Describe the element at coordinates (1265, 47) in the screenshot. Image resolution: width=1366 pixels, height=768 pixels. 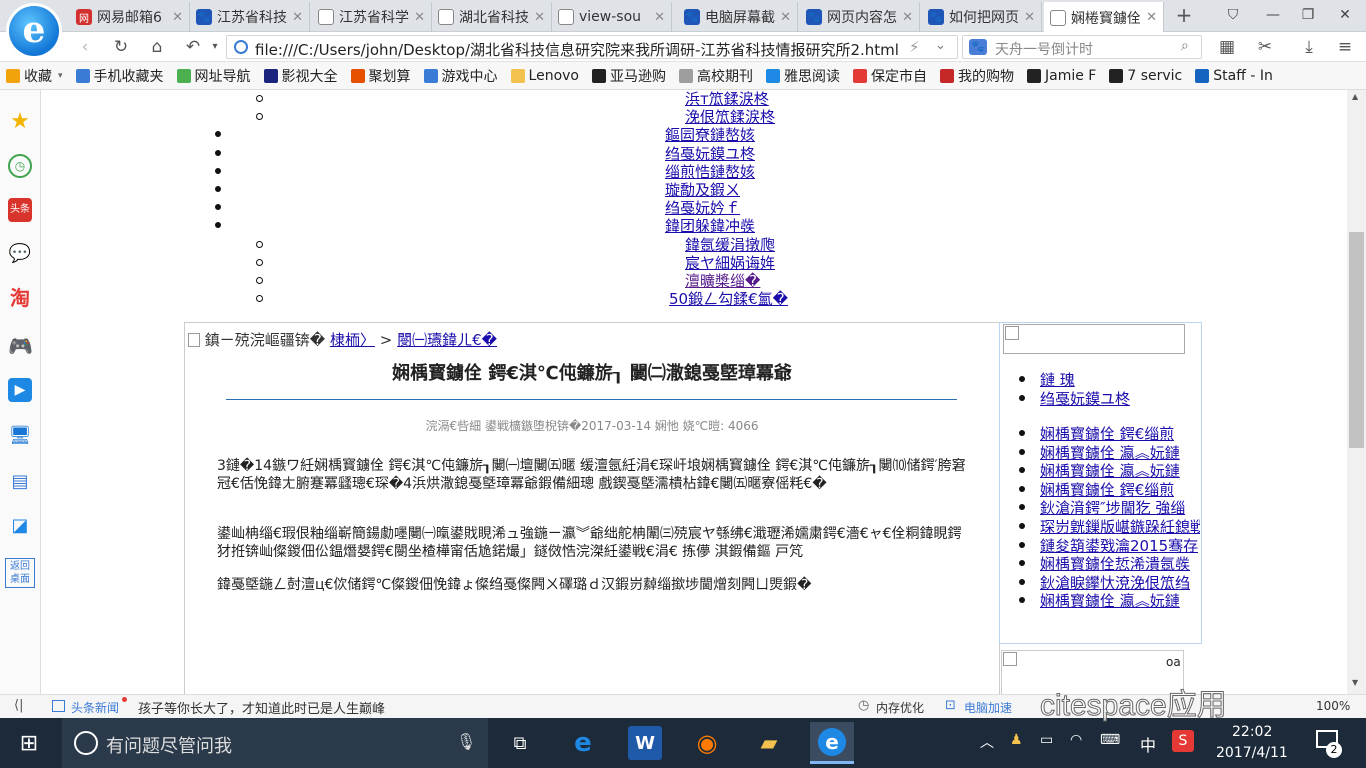
I see `cut-icon: ✂` at that location.